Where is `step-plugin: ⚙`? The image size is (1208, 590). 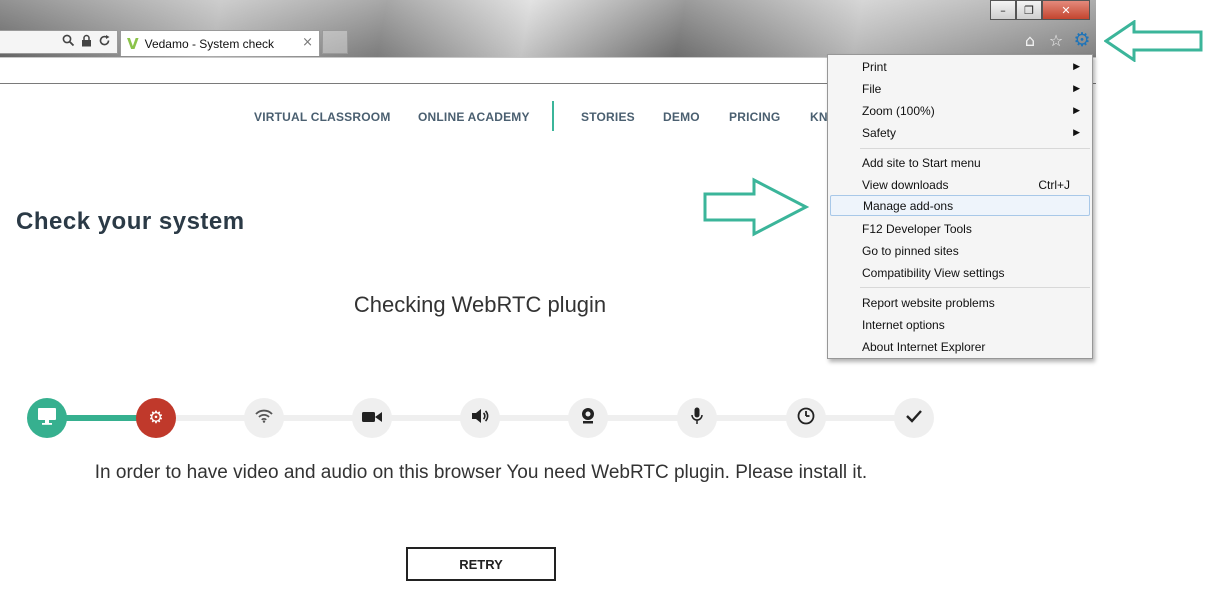
step-plugin: ⚙ is located at coordinates (156, 418).